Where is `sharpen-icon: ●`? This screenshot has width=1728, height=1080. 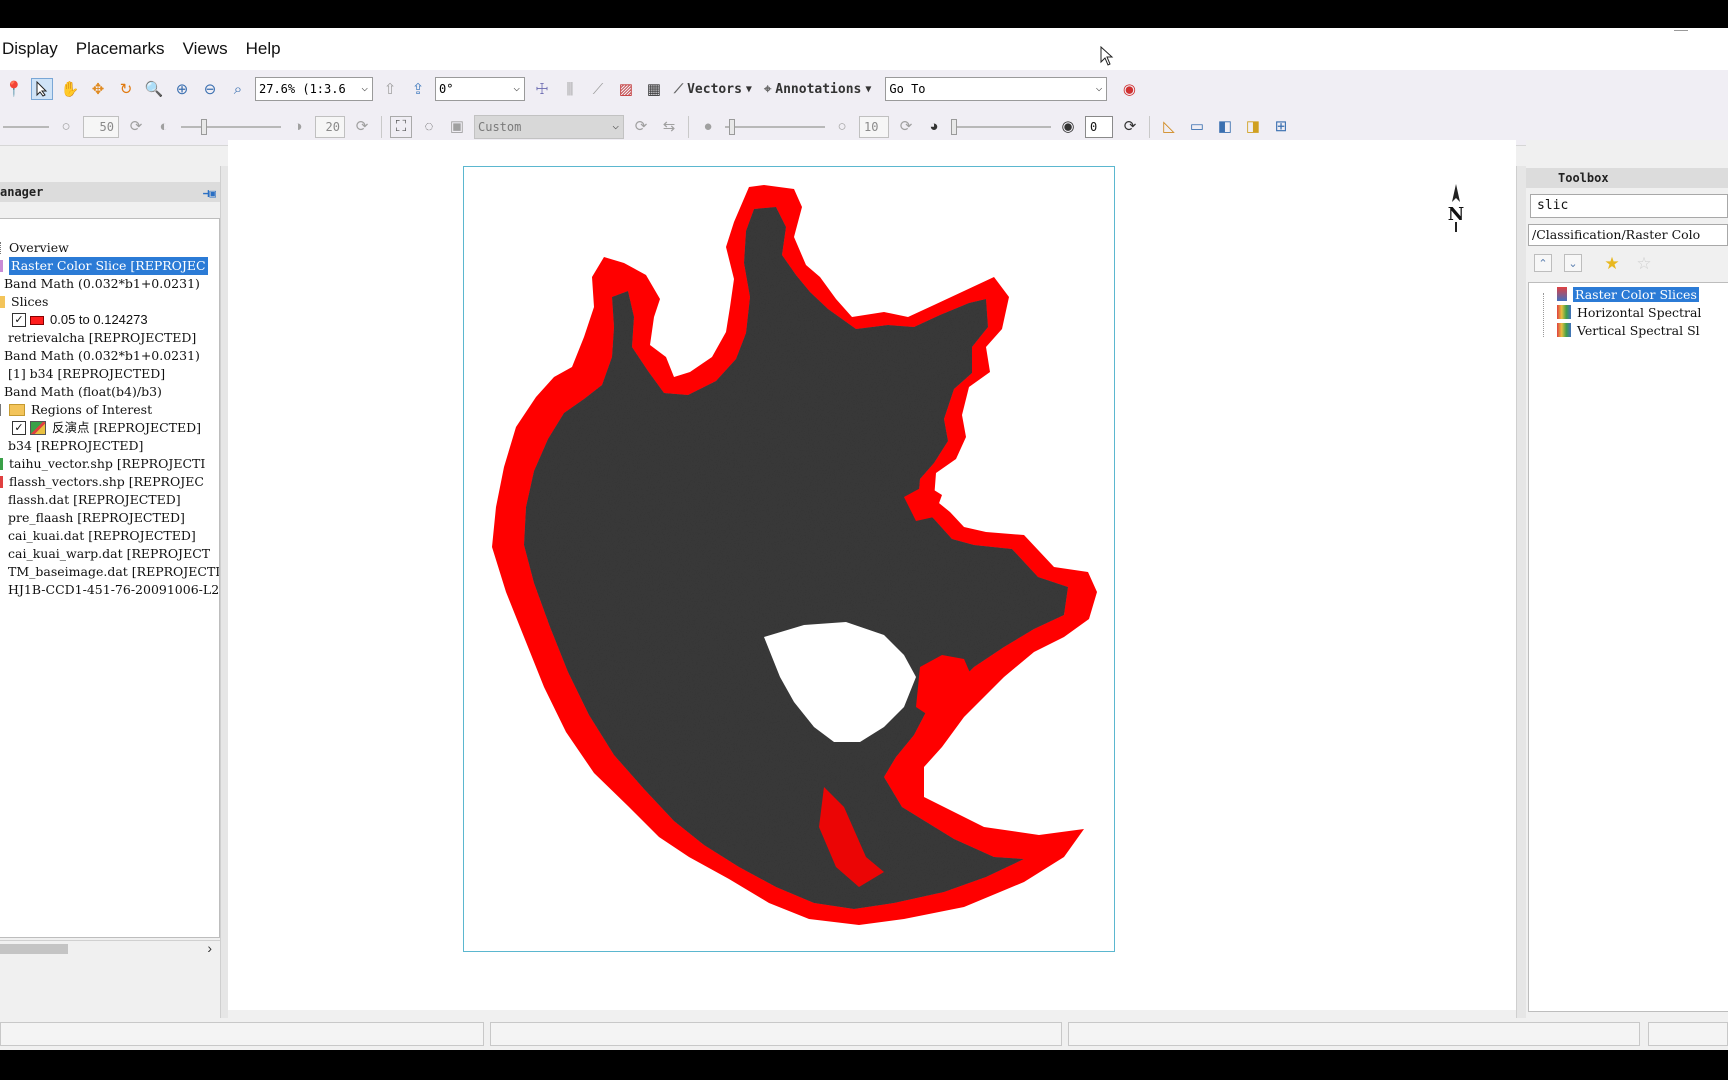
sharpen-icon: ● is located at coordinates (708, 126).